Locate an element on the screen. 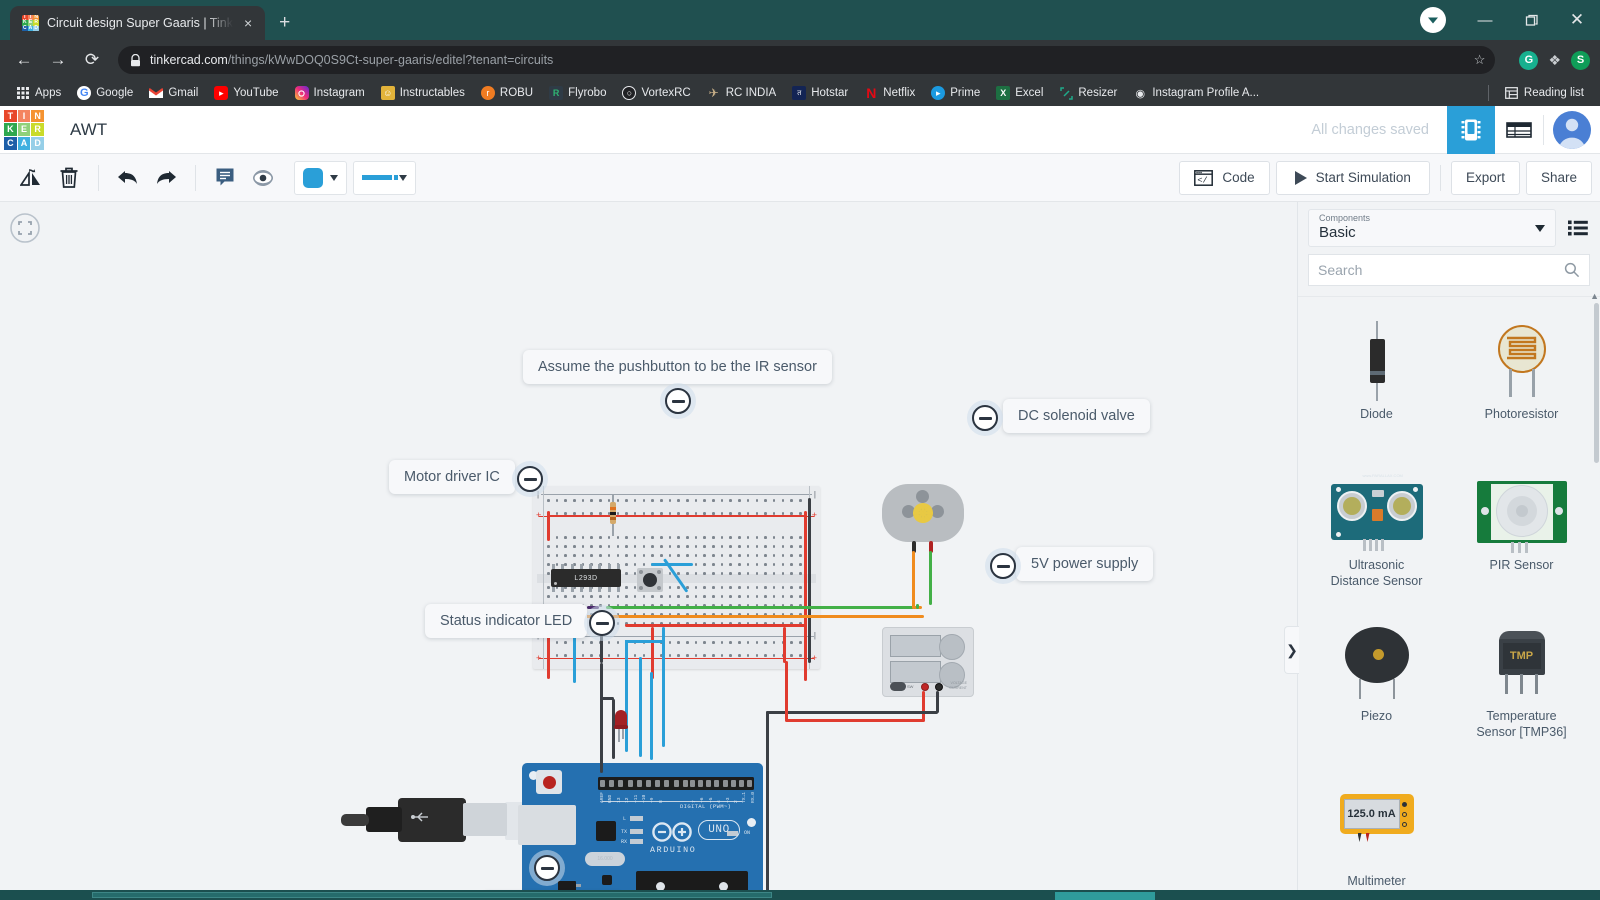  star-icon: ☆ is located at coordinates (1480, 60).